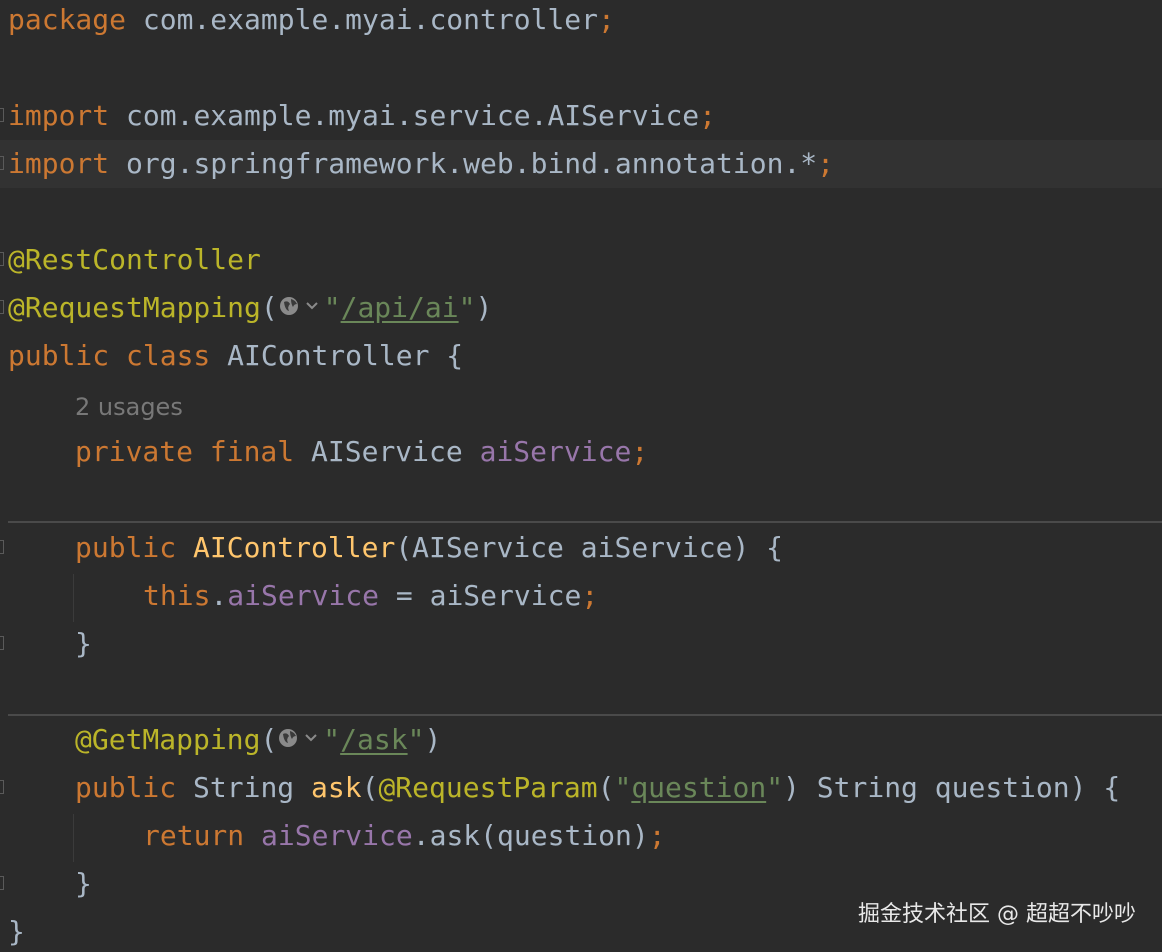  Describe the element at coordinates (177, 595) in the screenshot. I see `keyword-this: this` at that location.